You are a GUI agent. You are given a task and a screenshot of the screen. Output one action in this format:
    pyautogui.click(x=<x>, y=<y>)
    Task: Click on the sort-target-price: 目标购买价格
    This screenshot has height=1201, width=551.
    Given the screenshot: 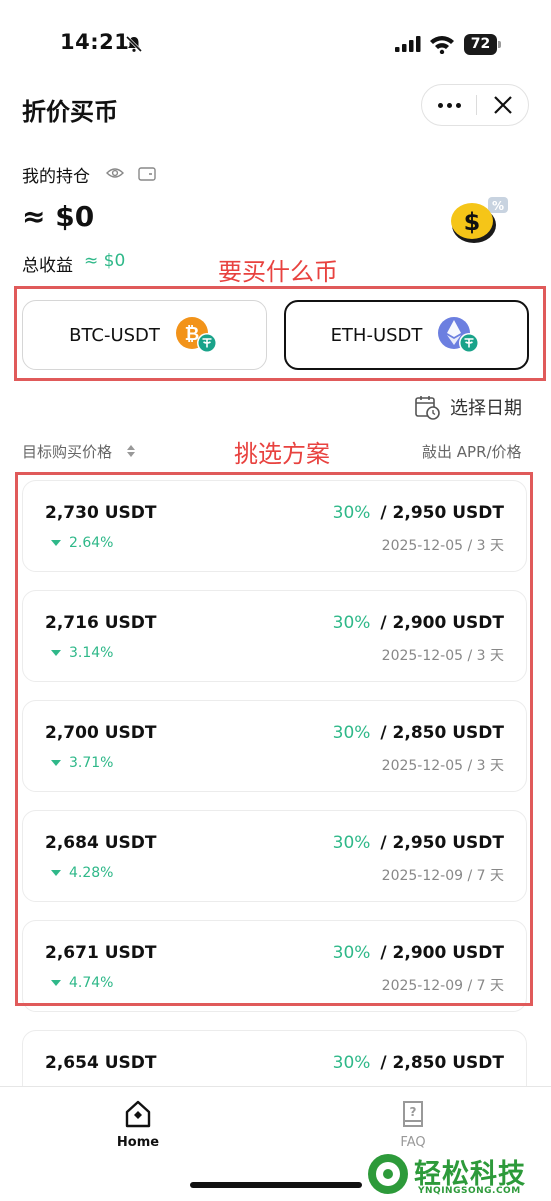 What is the action you would take?
    pyautogui.click(x=67, y=451)
    